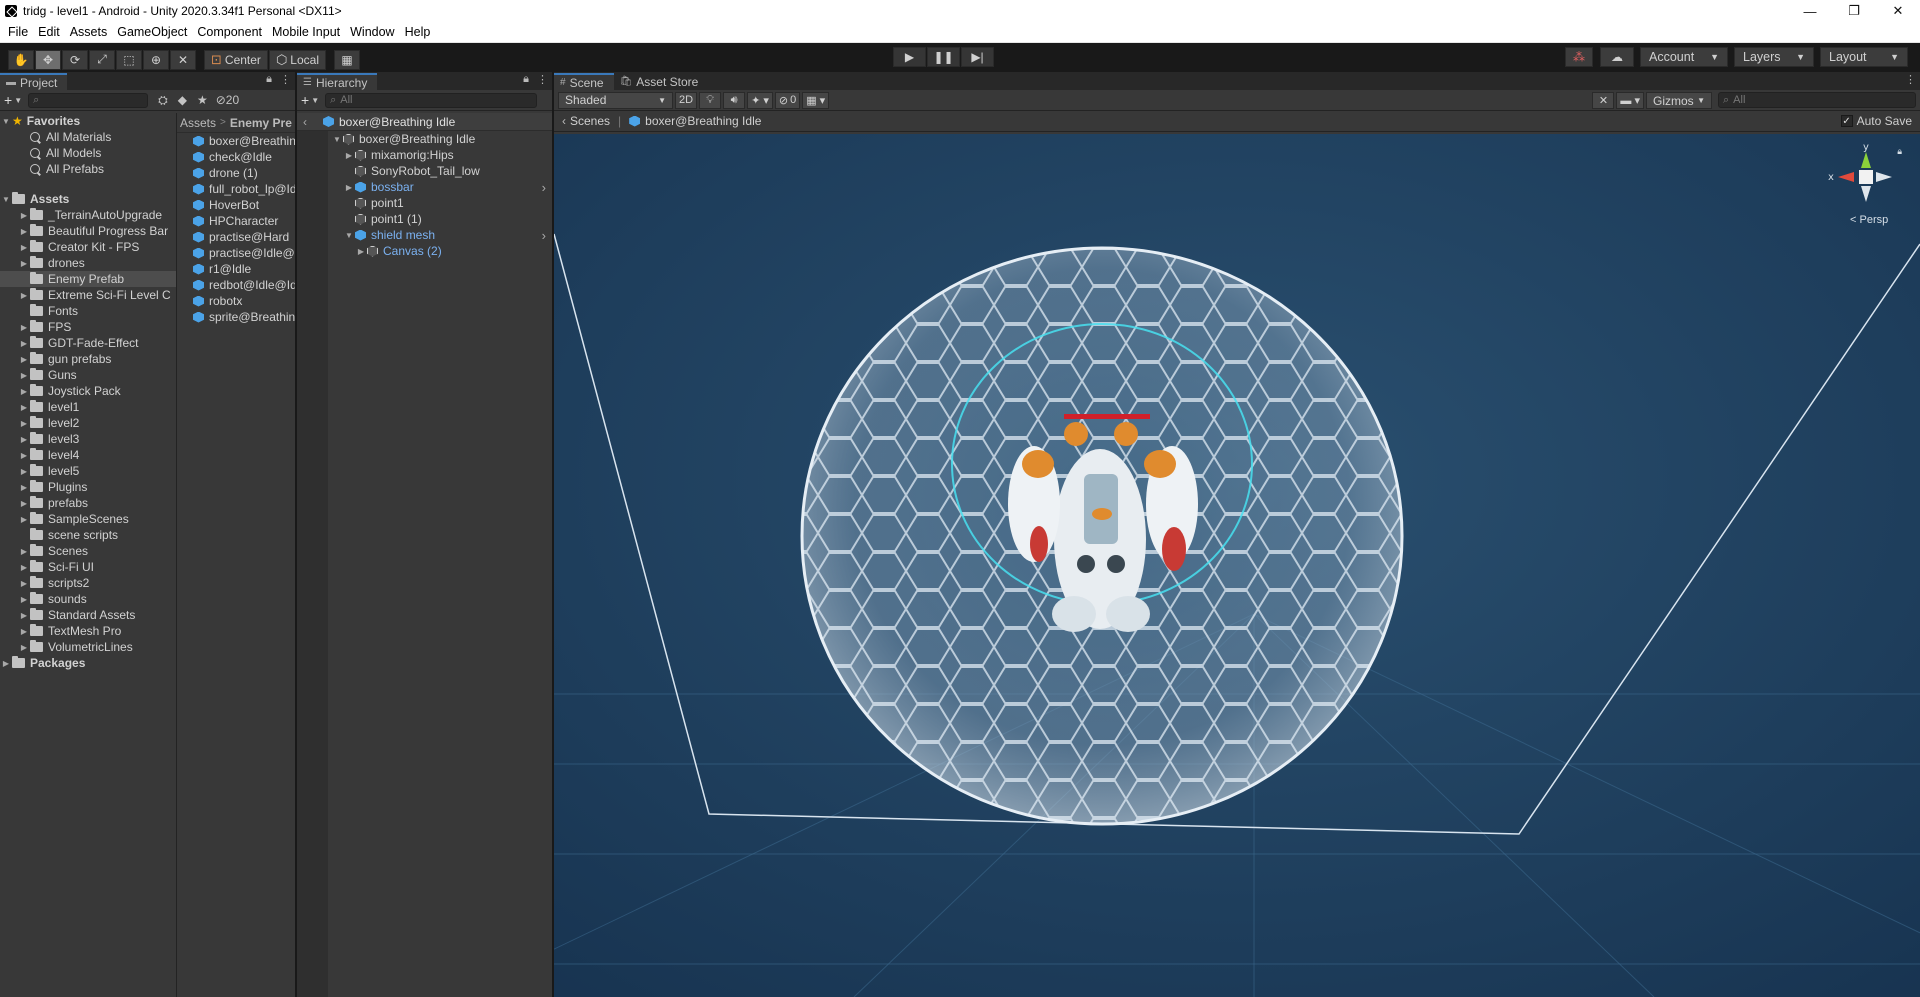 The width and height of the screenshot is (1920, 997). I want to click on folder-item: ▶ drones, so click(88, 263).